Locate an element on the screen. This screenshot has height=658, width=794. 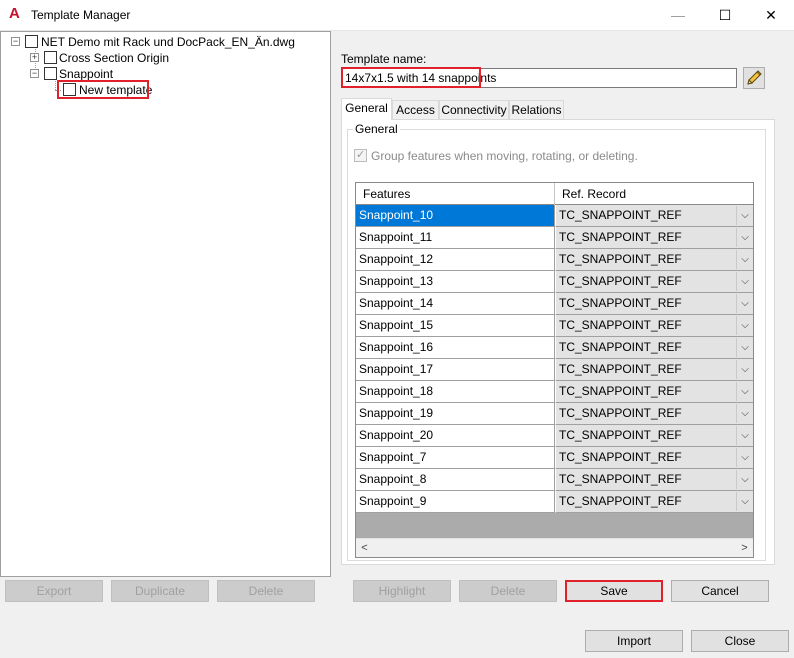
table-row: Snappoint_18 TC_SNAPPOINT_REF ⌵ is located at coordinates (554, 392).